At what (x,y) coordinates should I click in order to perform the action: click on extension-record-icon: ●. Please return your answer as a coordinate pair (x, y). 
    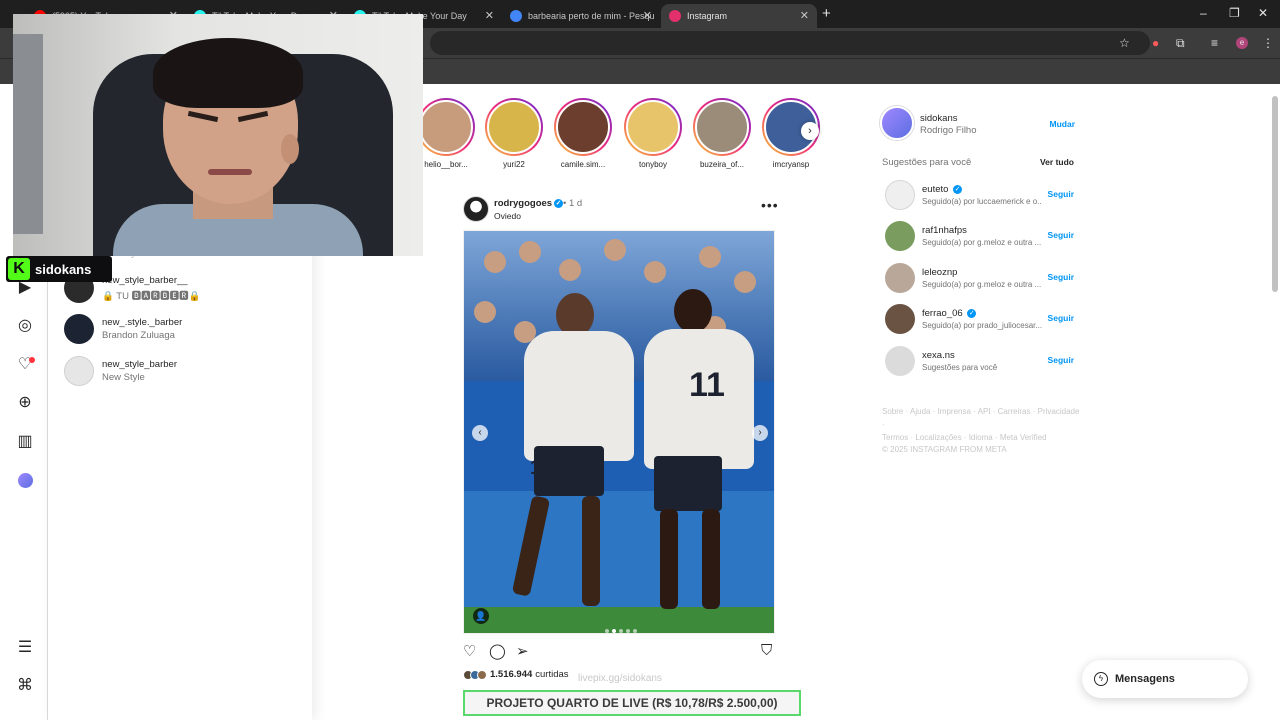
    Looking at the image, I should click on (1155, 43).